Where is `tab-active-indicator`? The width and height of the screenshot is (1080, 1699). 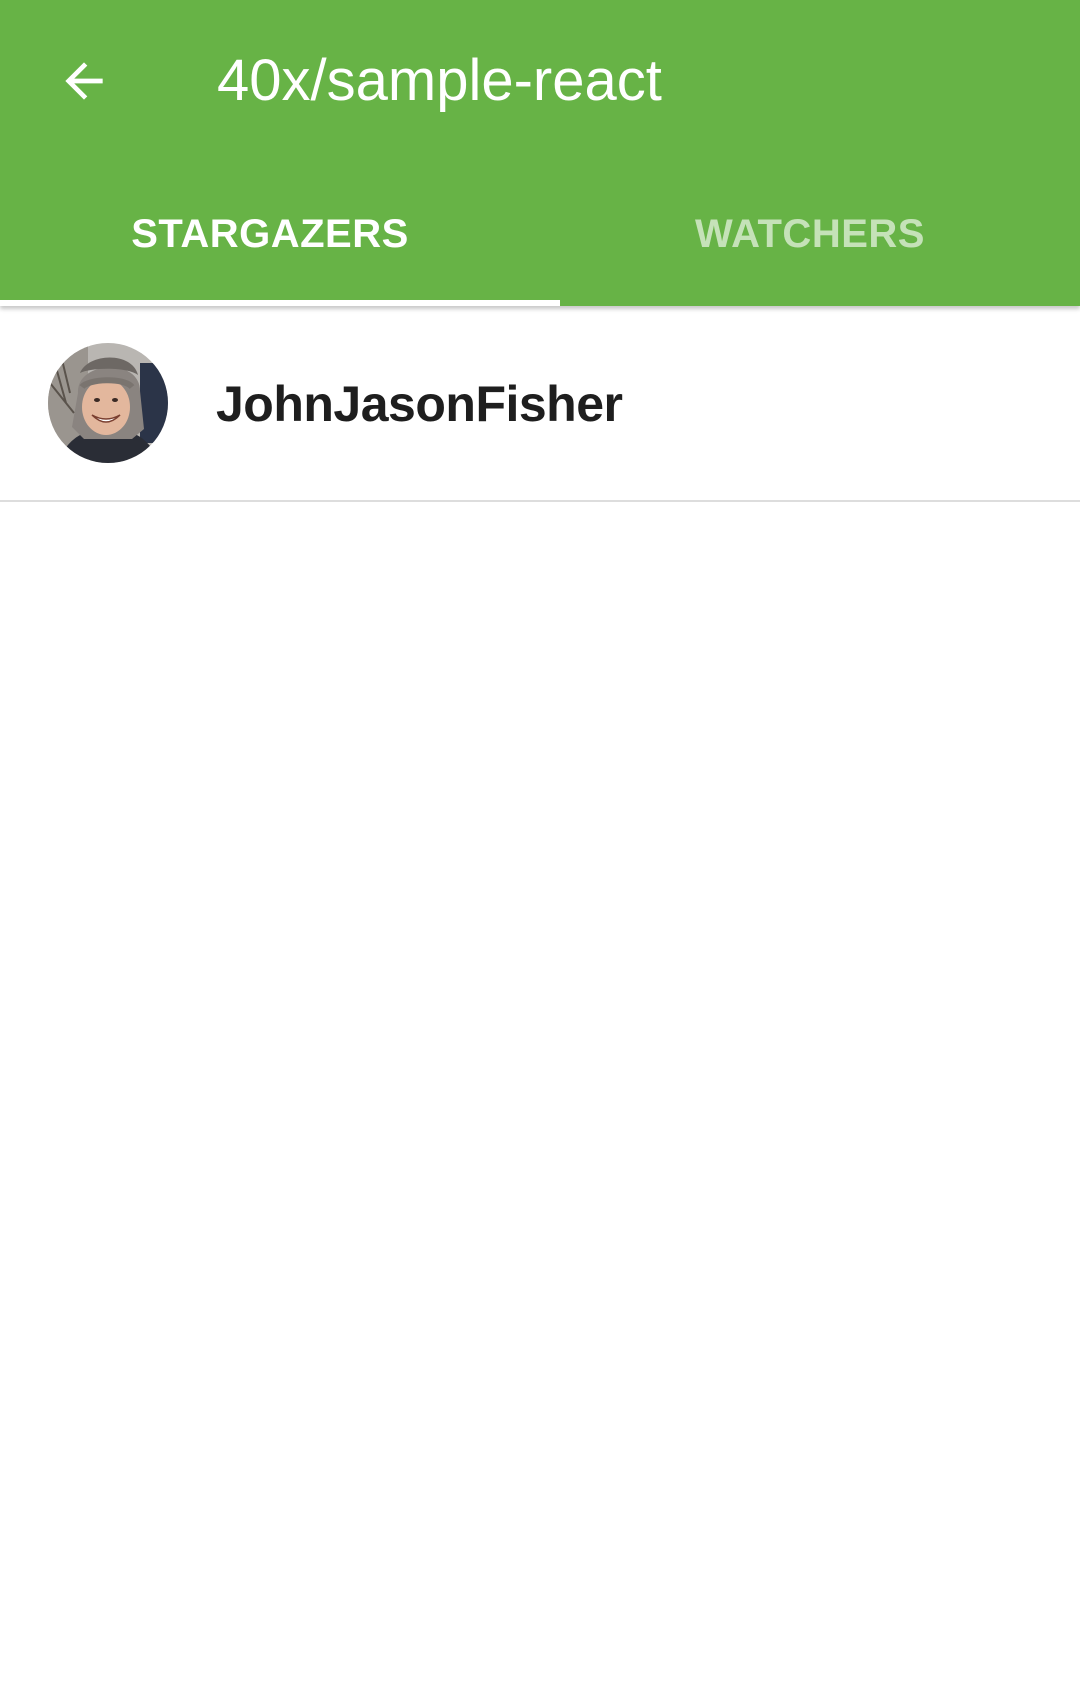 tab-active-indicator is located at coordinates (280, 303).